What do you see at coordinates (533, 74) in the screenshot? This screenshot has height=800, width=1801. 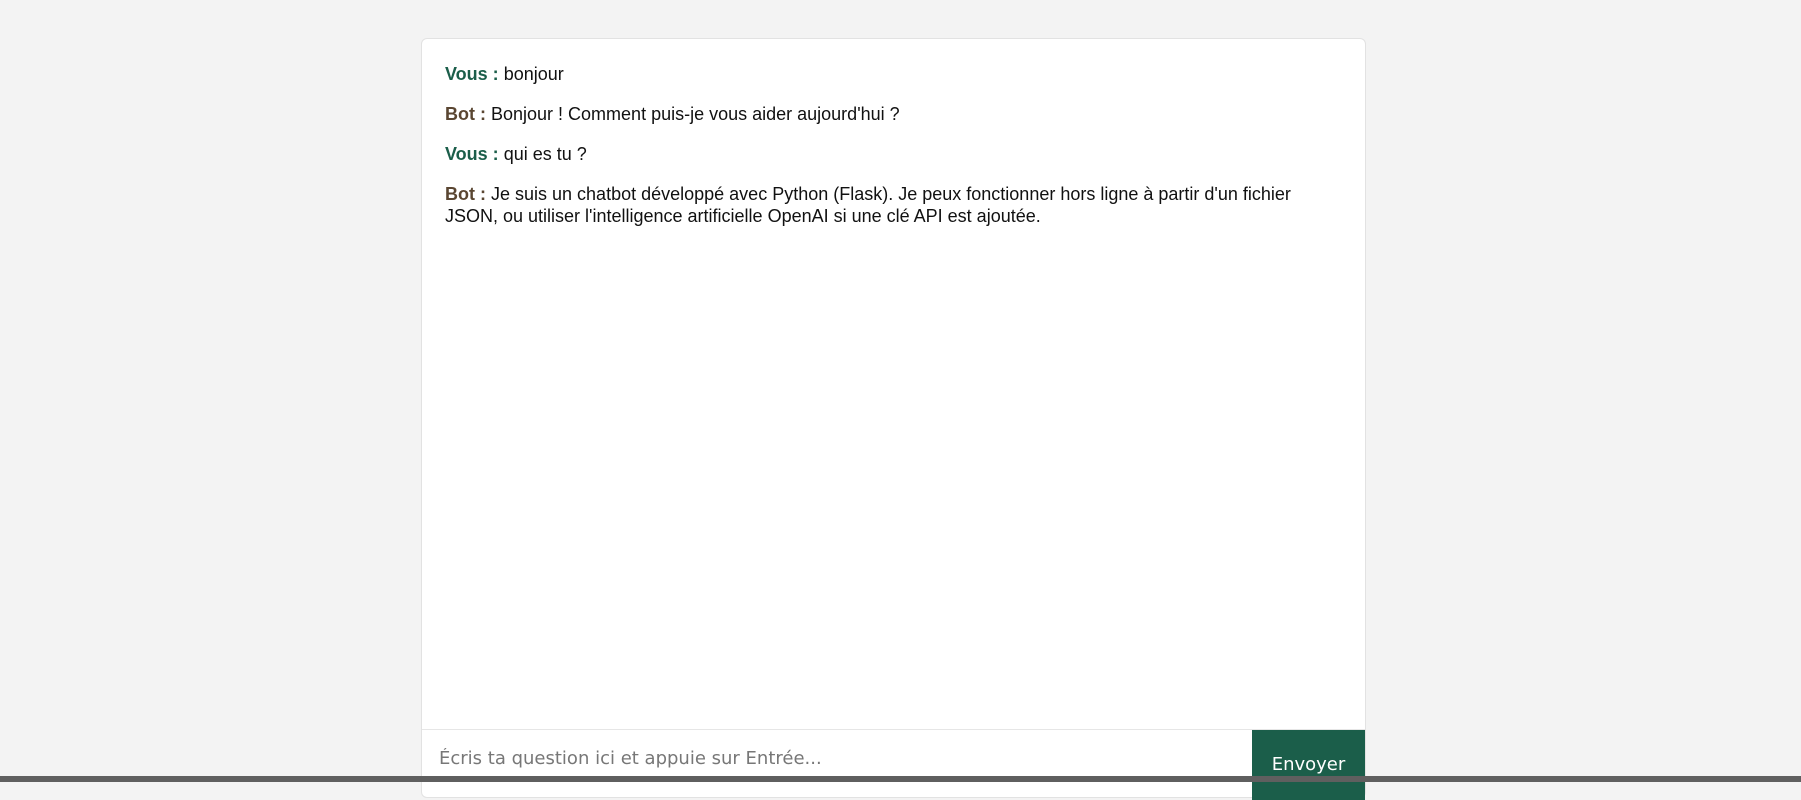 I see `message-text: bonjour` at bounding box center [533, 74].